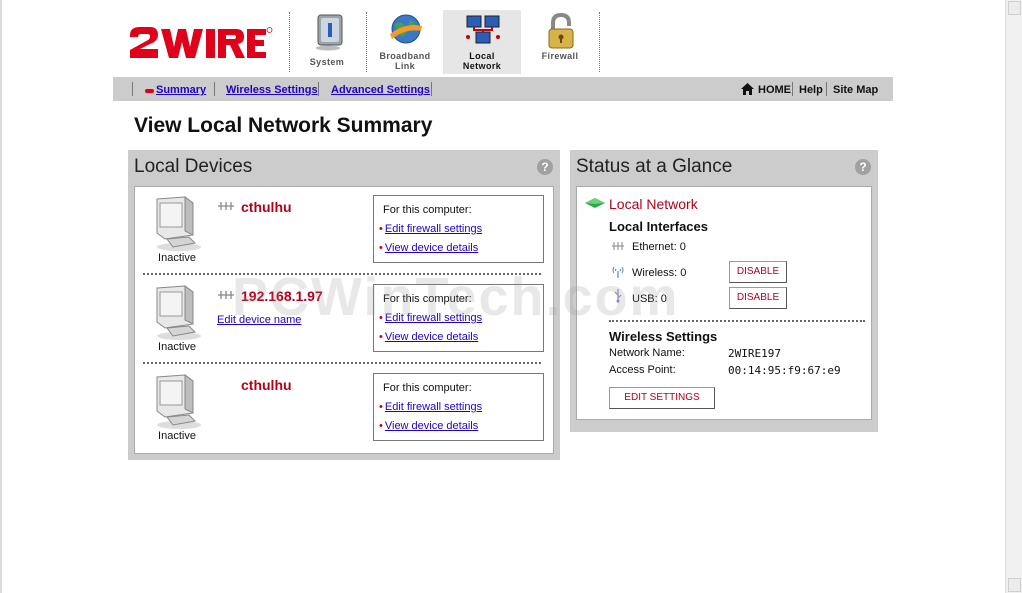 Image resolution: width=1022 pixels, height=593 pixels. I want to click on tab-system-label: System, so click(327, 62).